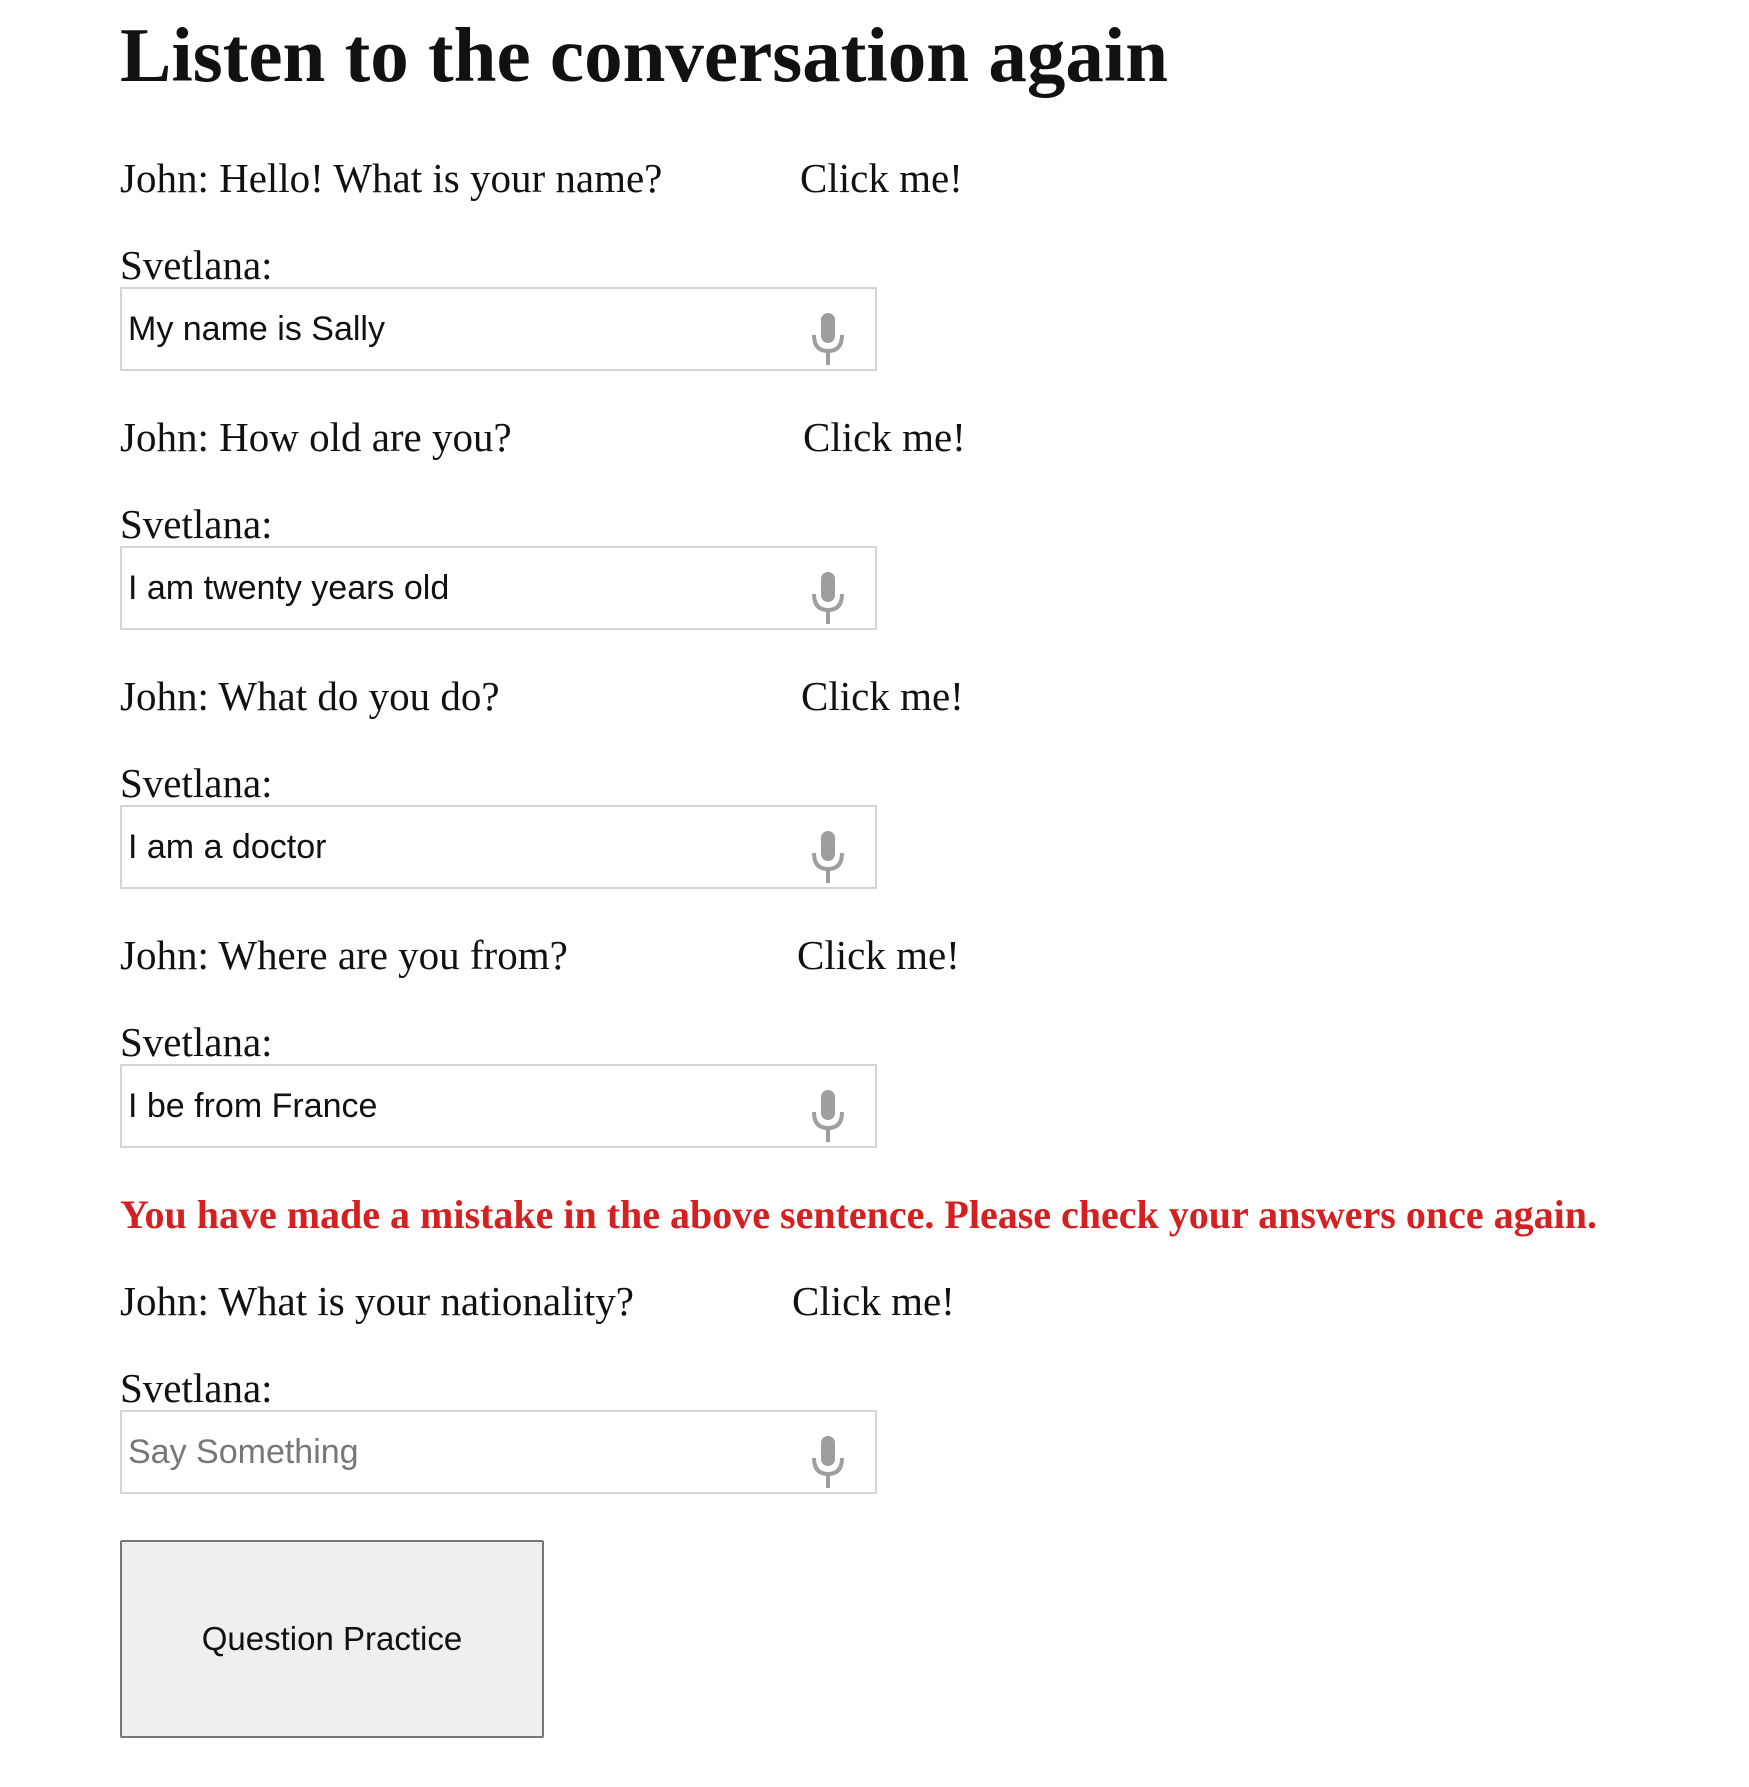 This screenshot has width=1749, height=1787. What do you see at coordinates (196, 783) in the screenshot?
I see `speaker-label-3: Svetlana:` at bounding box center [196, 783].